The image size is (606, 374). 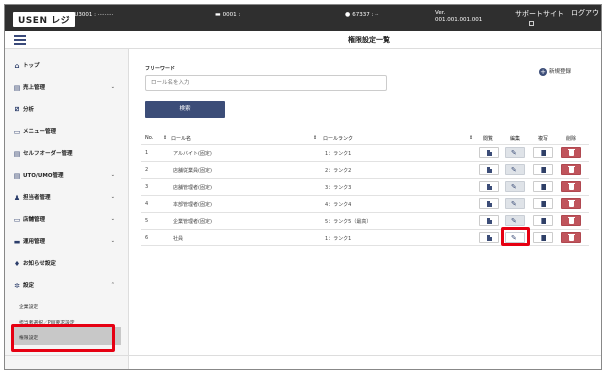 What do you see at coordinates (17, 131) in the screenshot?
I see `menu-book-icon: ▭` at bounding box center [17, 131].